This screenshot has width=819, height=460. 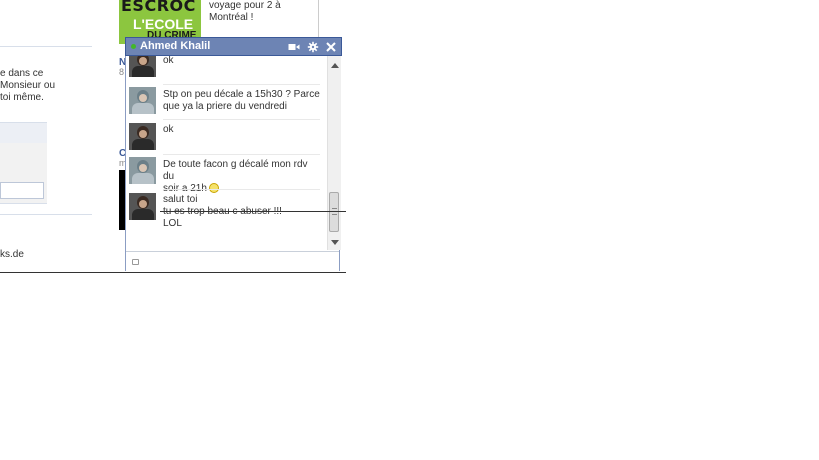 I want to click on left-text-line: toi même., so click(x=22, y=97).